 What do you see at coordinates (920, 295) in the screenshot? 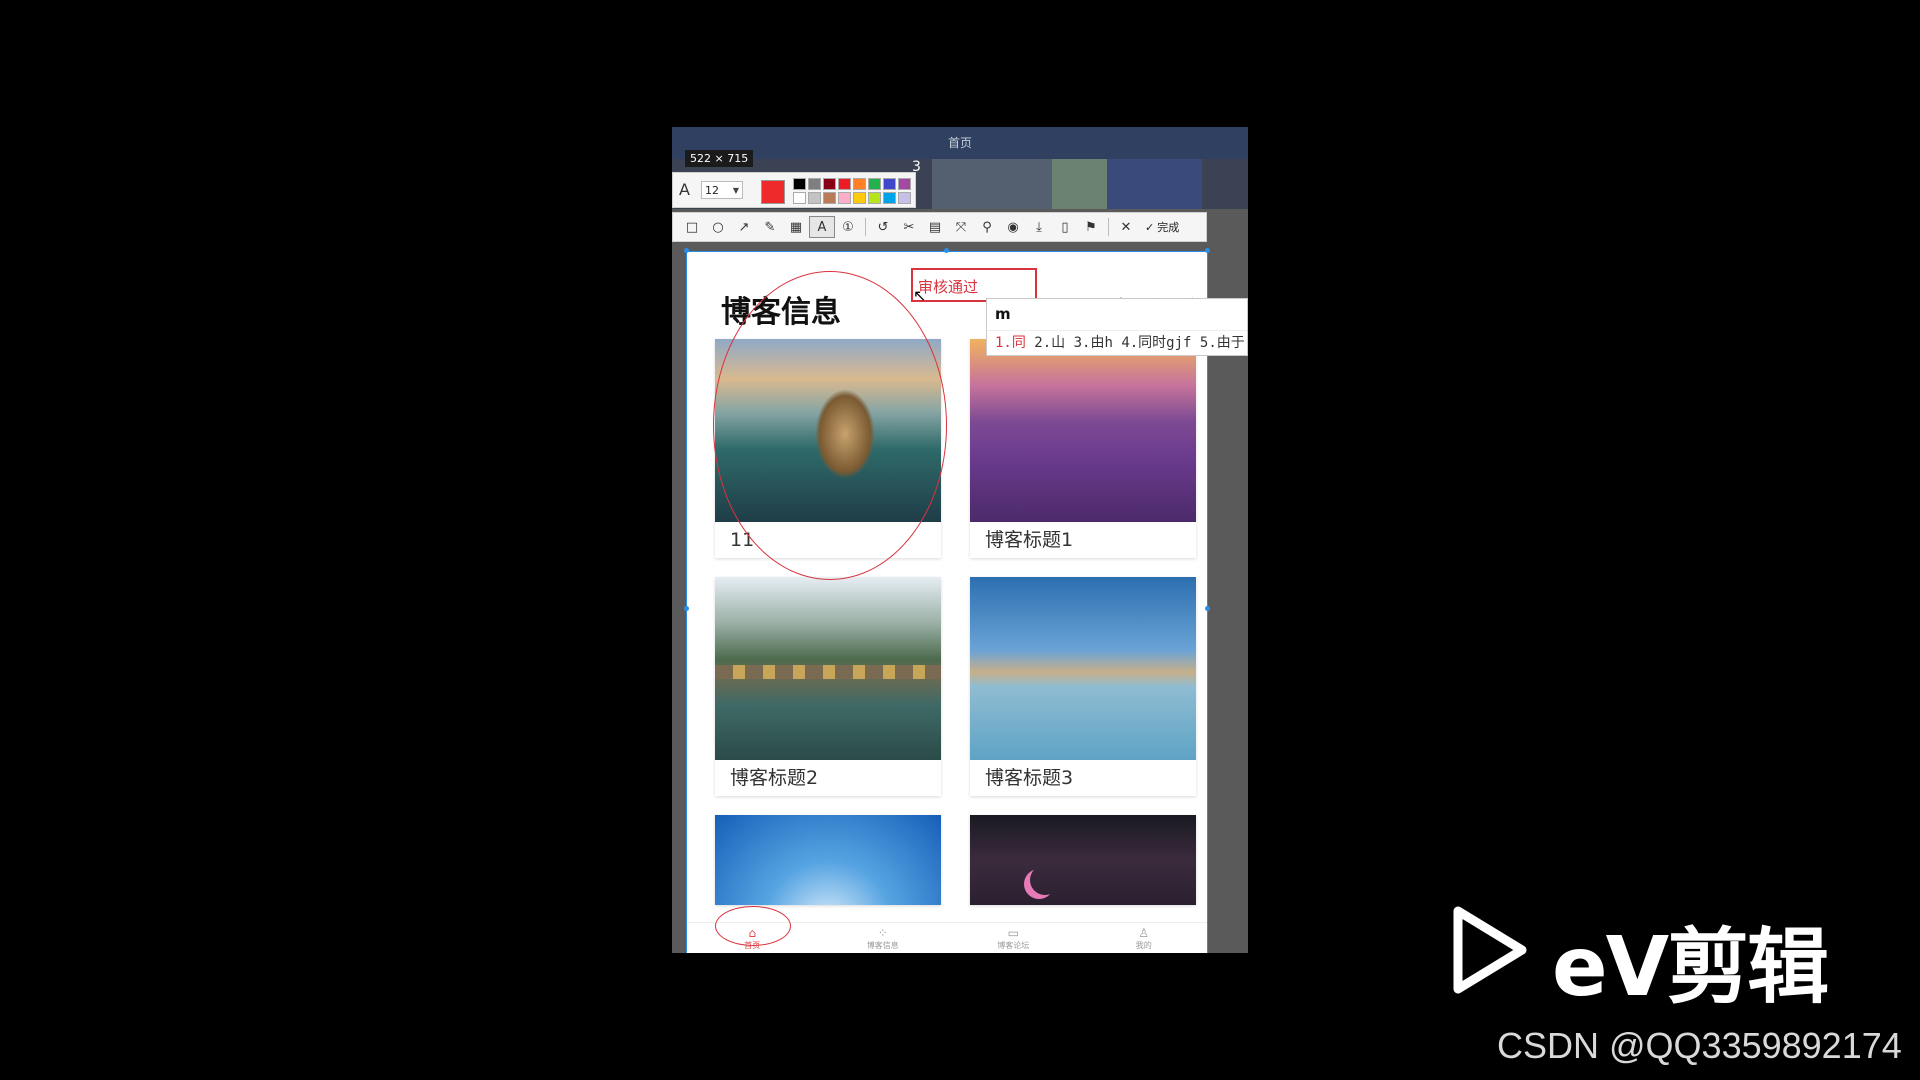
I see `mouse-cursor-icon: ↖` at bounding box center [920, 295].